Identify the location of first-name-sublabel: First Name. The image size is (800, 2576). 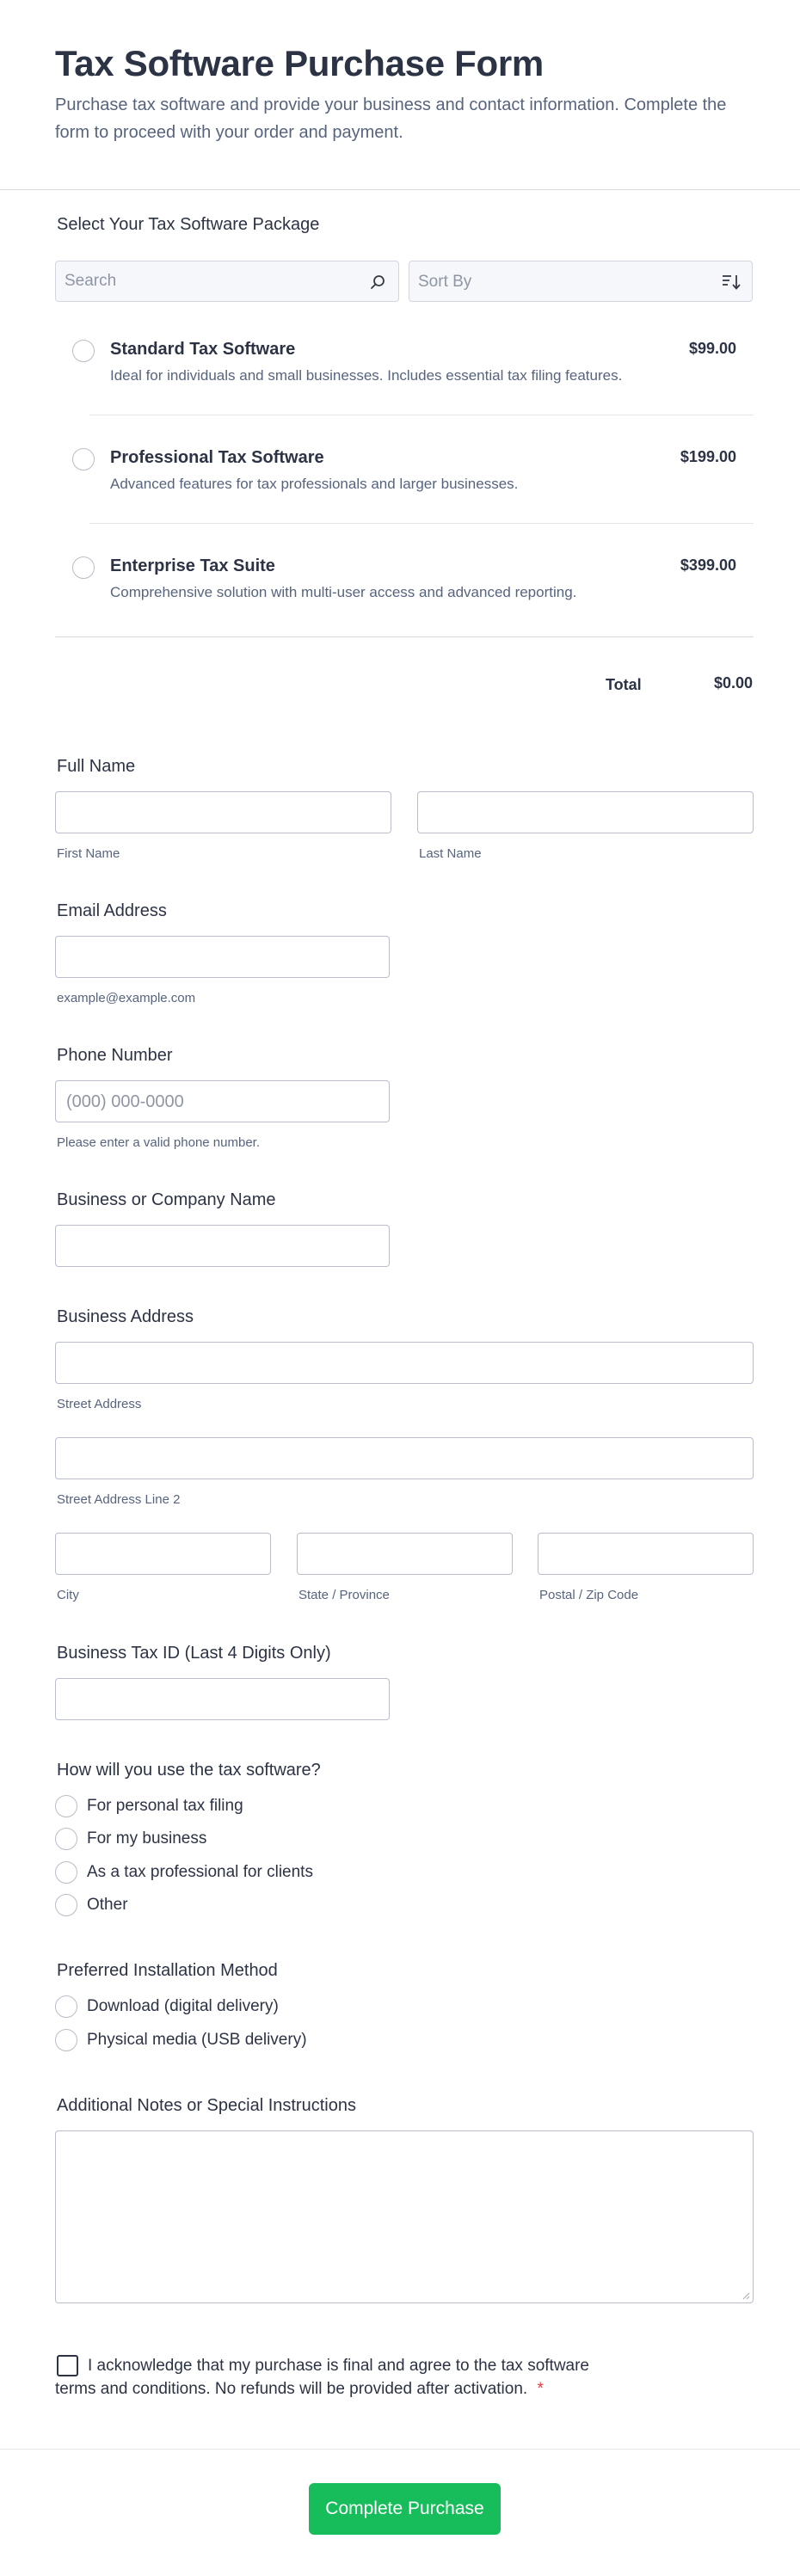
(89, 853).